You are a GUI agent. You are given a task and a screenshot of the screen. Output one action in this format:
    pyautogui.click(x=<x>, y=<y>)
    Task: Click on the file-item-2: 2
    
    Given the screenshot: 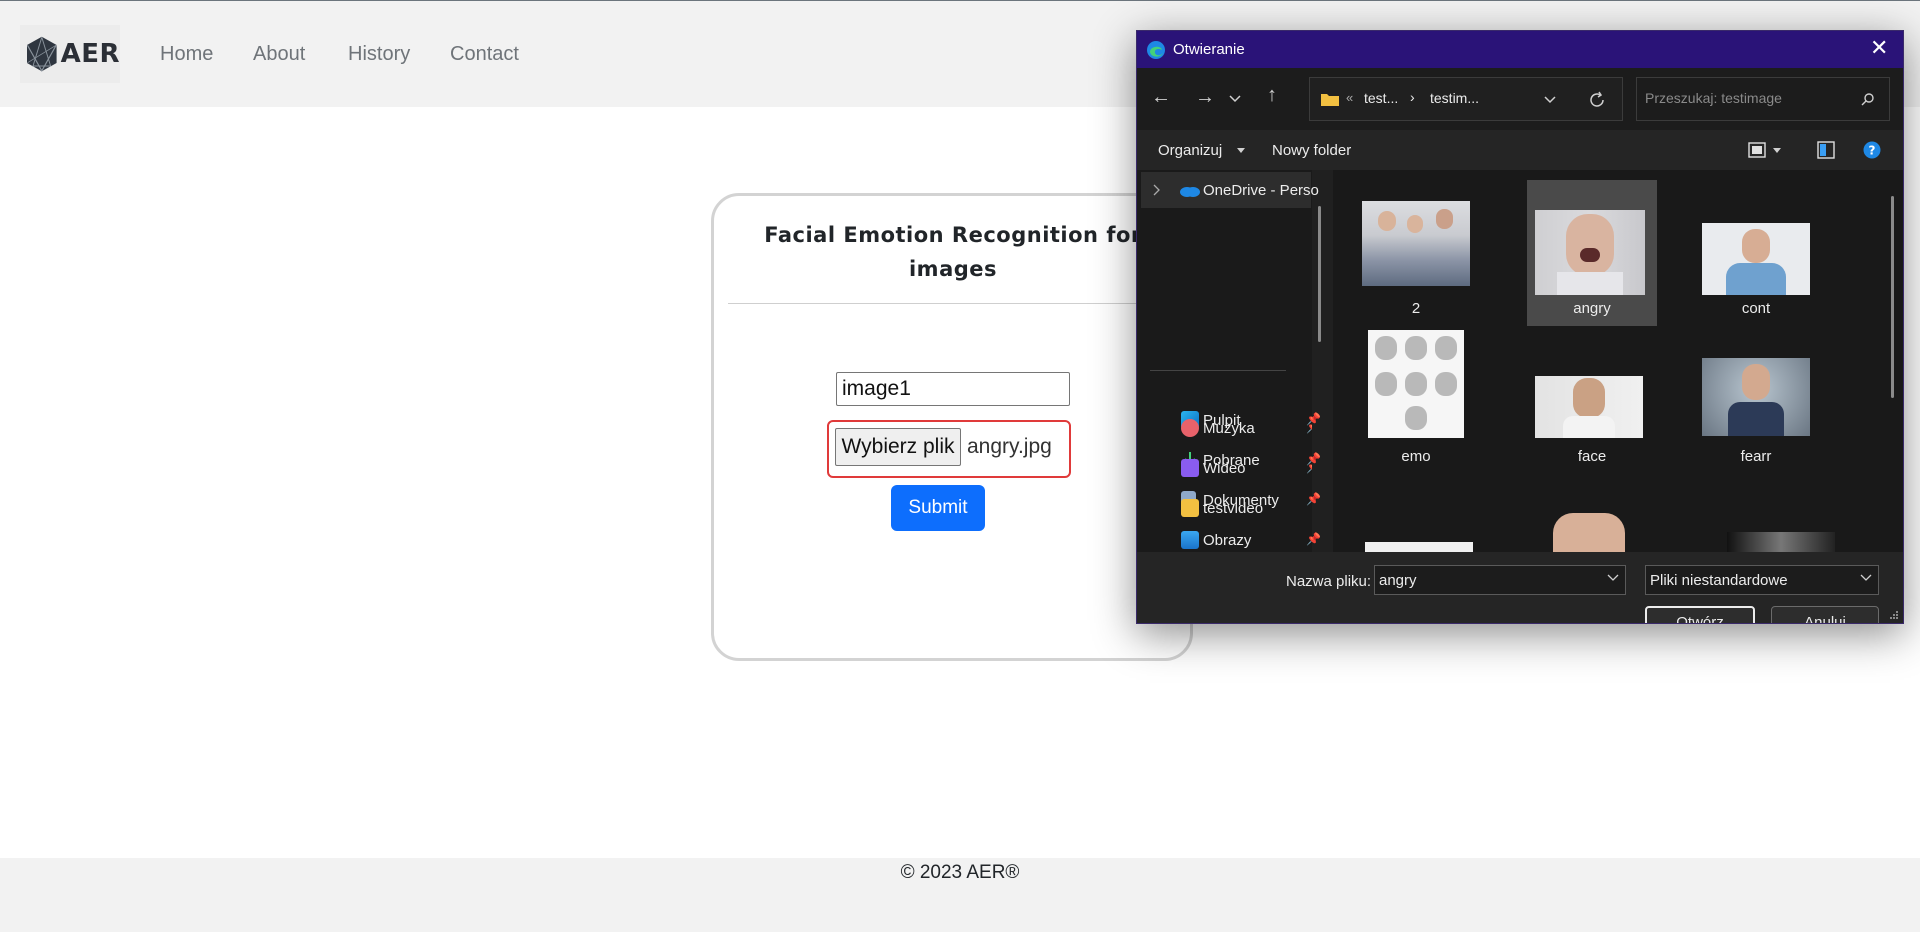 What is the action you would take?
    pyautogui.click(x=1416, y=254)
    